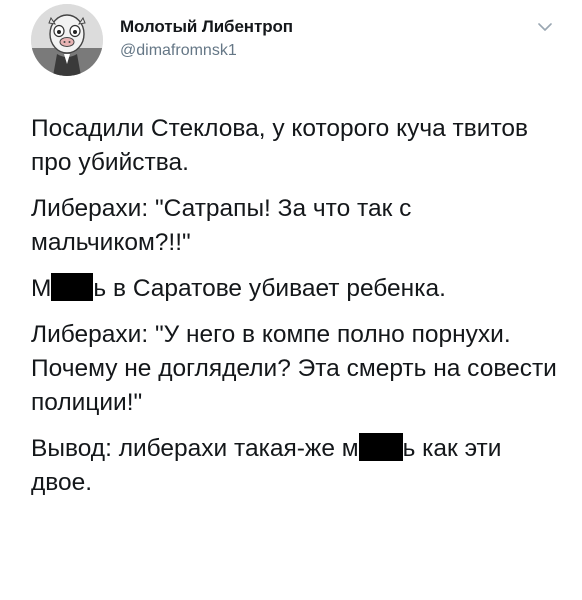 This screenshot has height=600, width=582. What do you see at coordinates (545, 27) in the screenshot?
I see `chevron-down-icon` at bounding box center [545, 27].